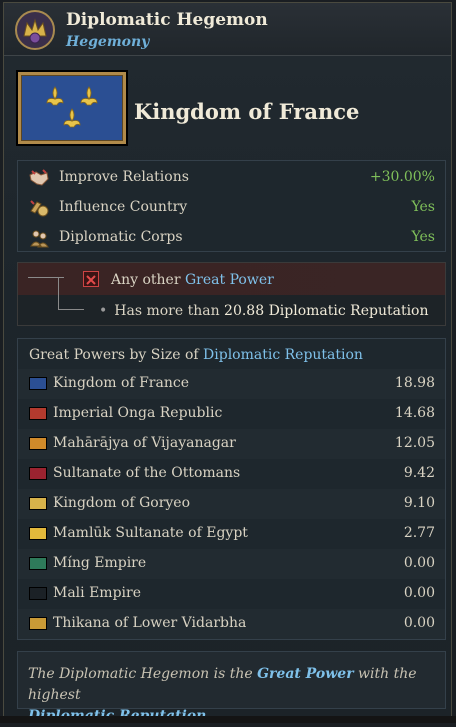 Image resolution: width=456 pixels, height=727 pixels. Describe the element at coordinates (97, 593) in the screenshot. I see `great-power-name: Mali Empire` at that location.